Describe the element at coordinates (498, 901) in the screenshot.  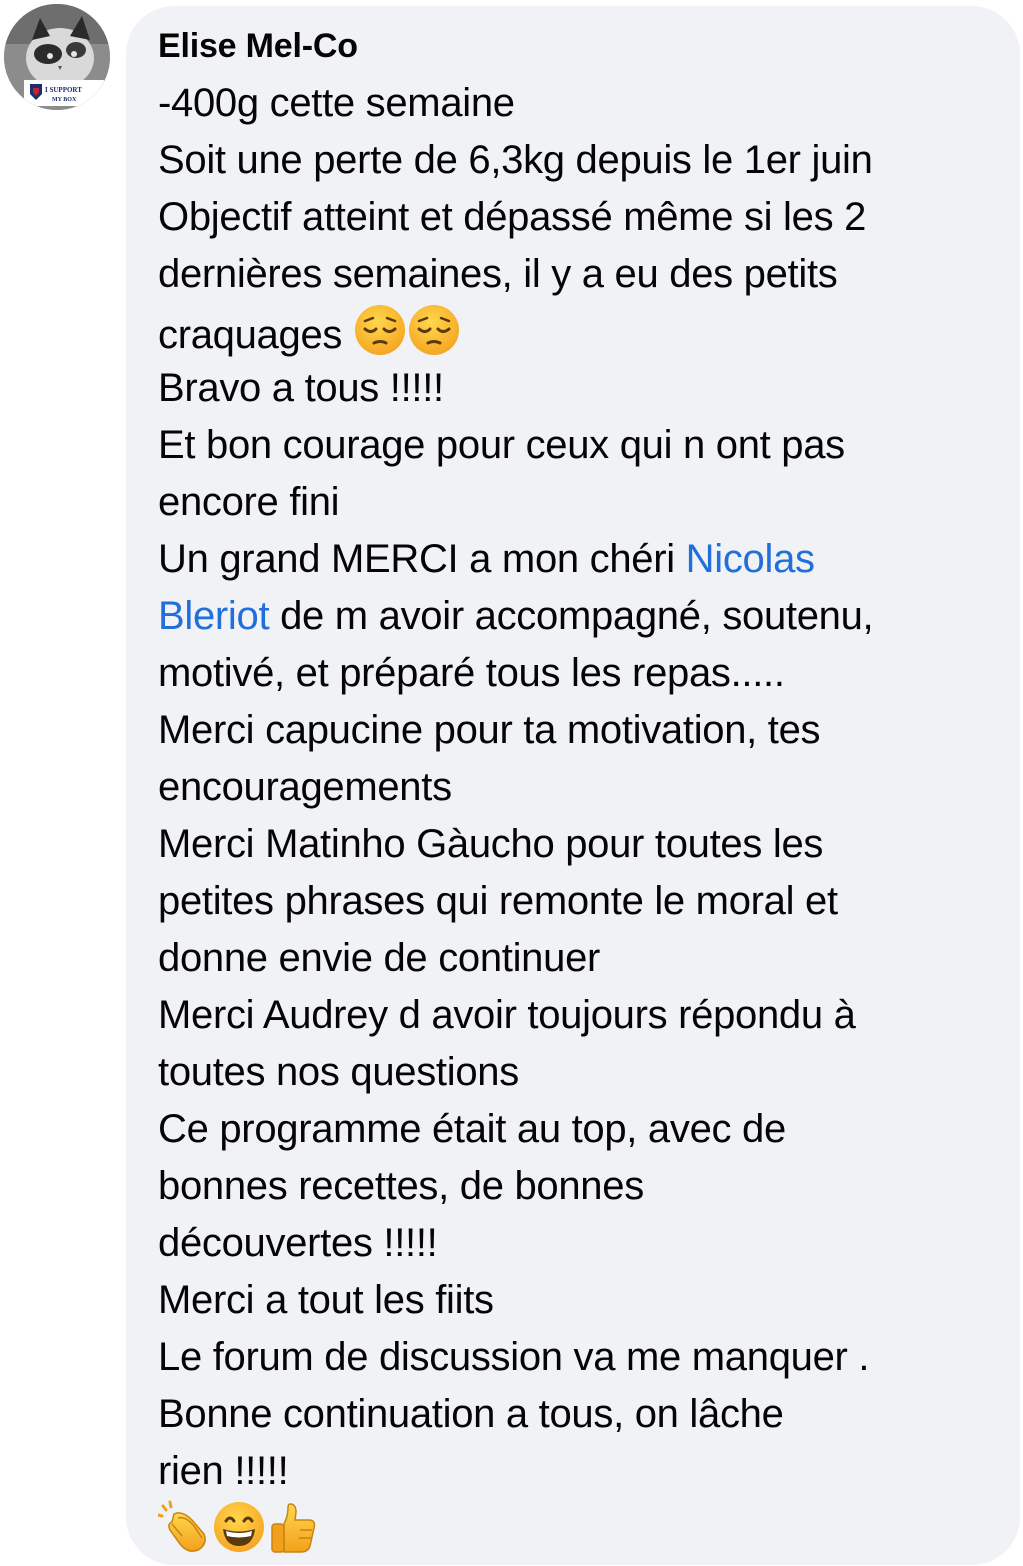
I see `comment-line: petites phrases qui remonte le moral et` at that location.